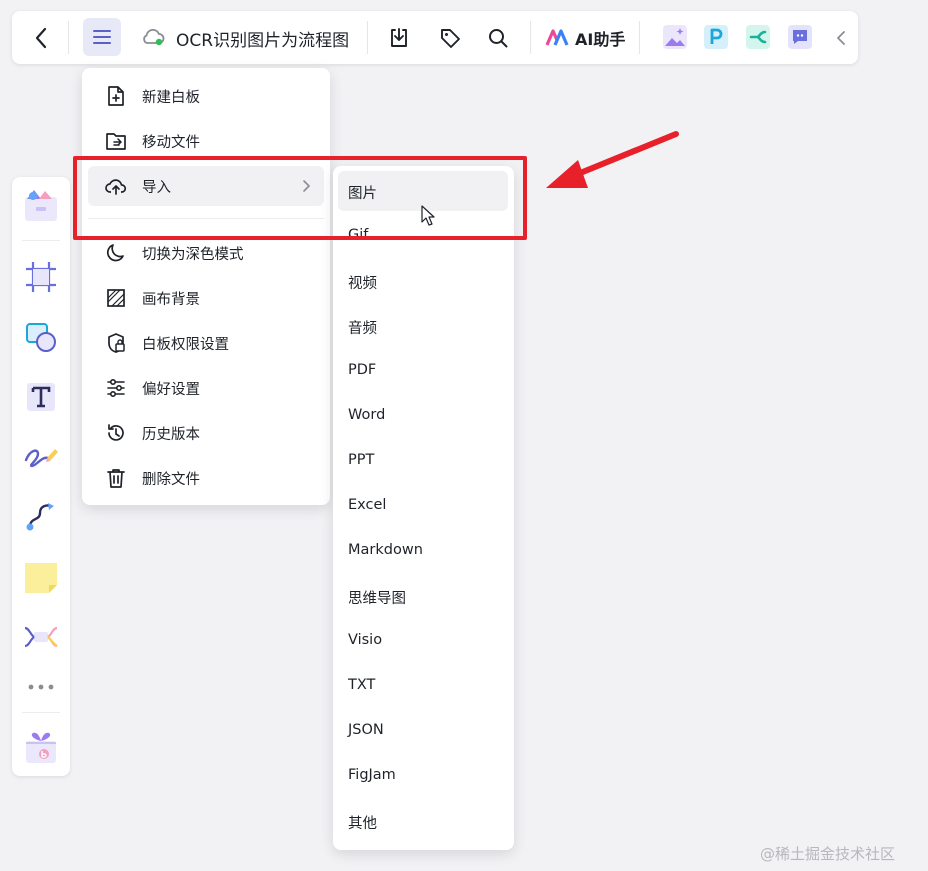 The height and width of the screenshot is (871, 928). Describe the element at coordinates (367, 505) in the screenshot. I see `import-option-label: Excel` at that location.